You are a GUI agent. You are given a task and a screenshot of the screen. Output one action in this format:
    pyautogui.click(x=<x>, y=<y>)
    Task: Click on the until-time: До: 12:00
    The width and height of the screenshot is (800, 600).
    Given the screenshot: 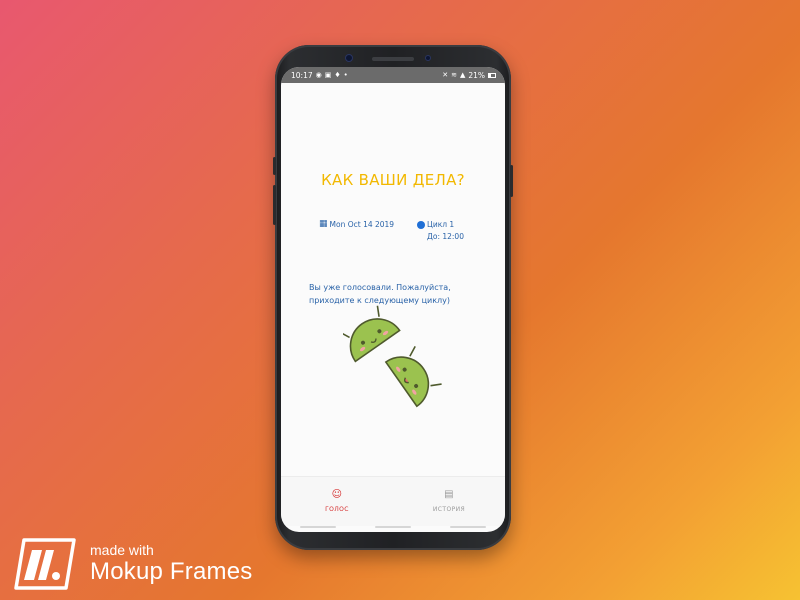 What is the action you would take?
    pyautogui.click(x=445, y=236)
    